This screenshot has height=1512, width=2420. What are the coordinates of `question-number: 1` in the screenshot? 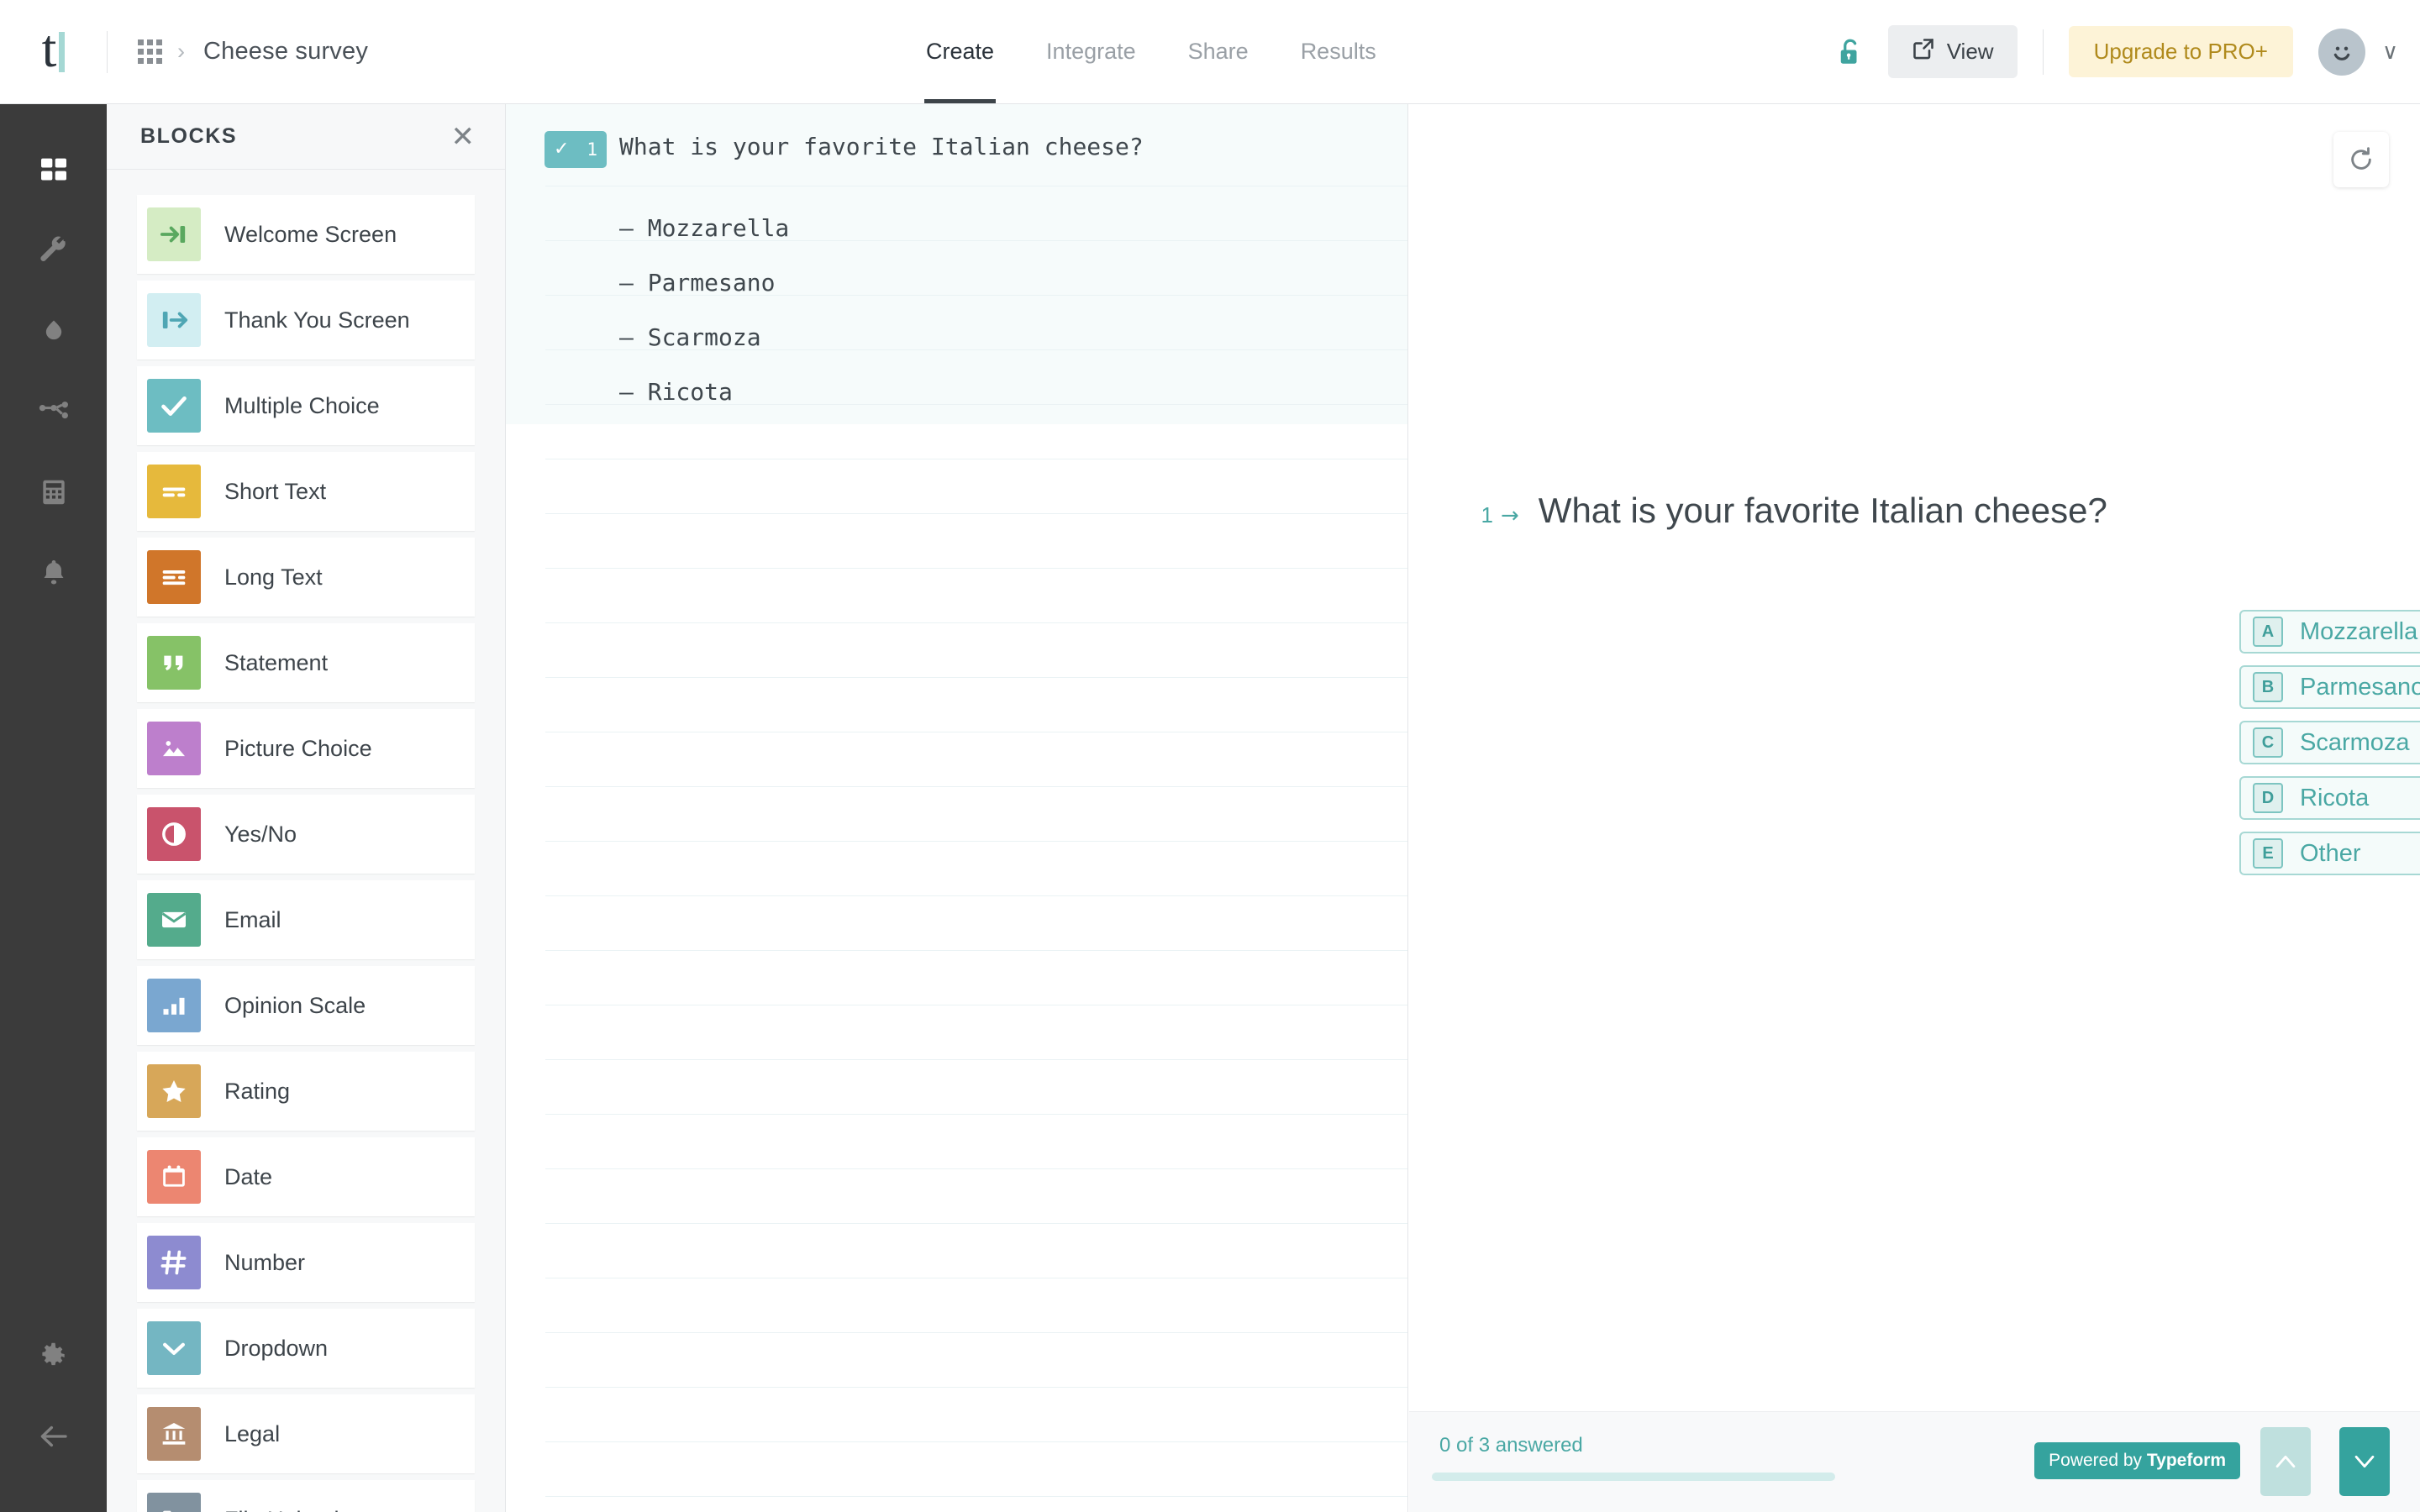 It's located at (592, 149).